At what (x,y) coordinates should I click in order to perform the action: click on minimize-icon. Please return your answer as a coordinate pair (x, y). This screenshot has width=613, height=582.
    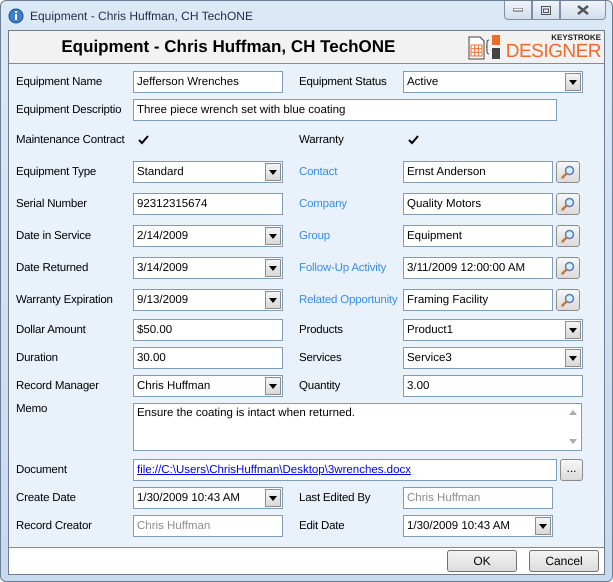
    Looking at the image, I should click on (518, 10).